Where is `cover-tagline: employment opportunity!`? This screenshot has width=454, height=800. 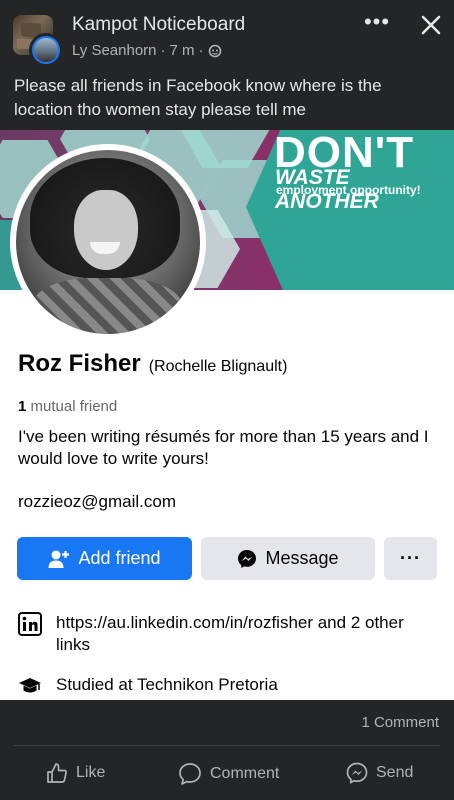
cover-tagline: employment opportunity! is located at coordinates (348, 190).